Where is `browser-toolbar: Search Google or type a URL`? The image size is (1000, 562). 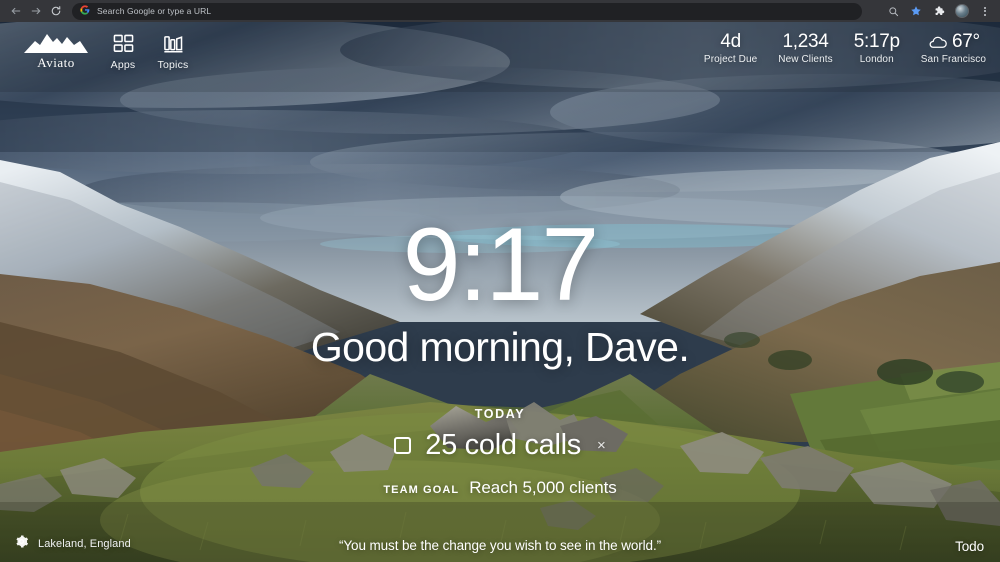
browser-toolbar: Search Google or type a URL is located at coordinates (500, 11).